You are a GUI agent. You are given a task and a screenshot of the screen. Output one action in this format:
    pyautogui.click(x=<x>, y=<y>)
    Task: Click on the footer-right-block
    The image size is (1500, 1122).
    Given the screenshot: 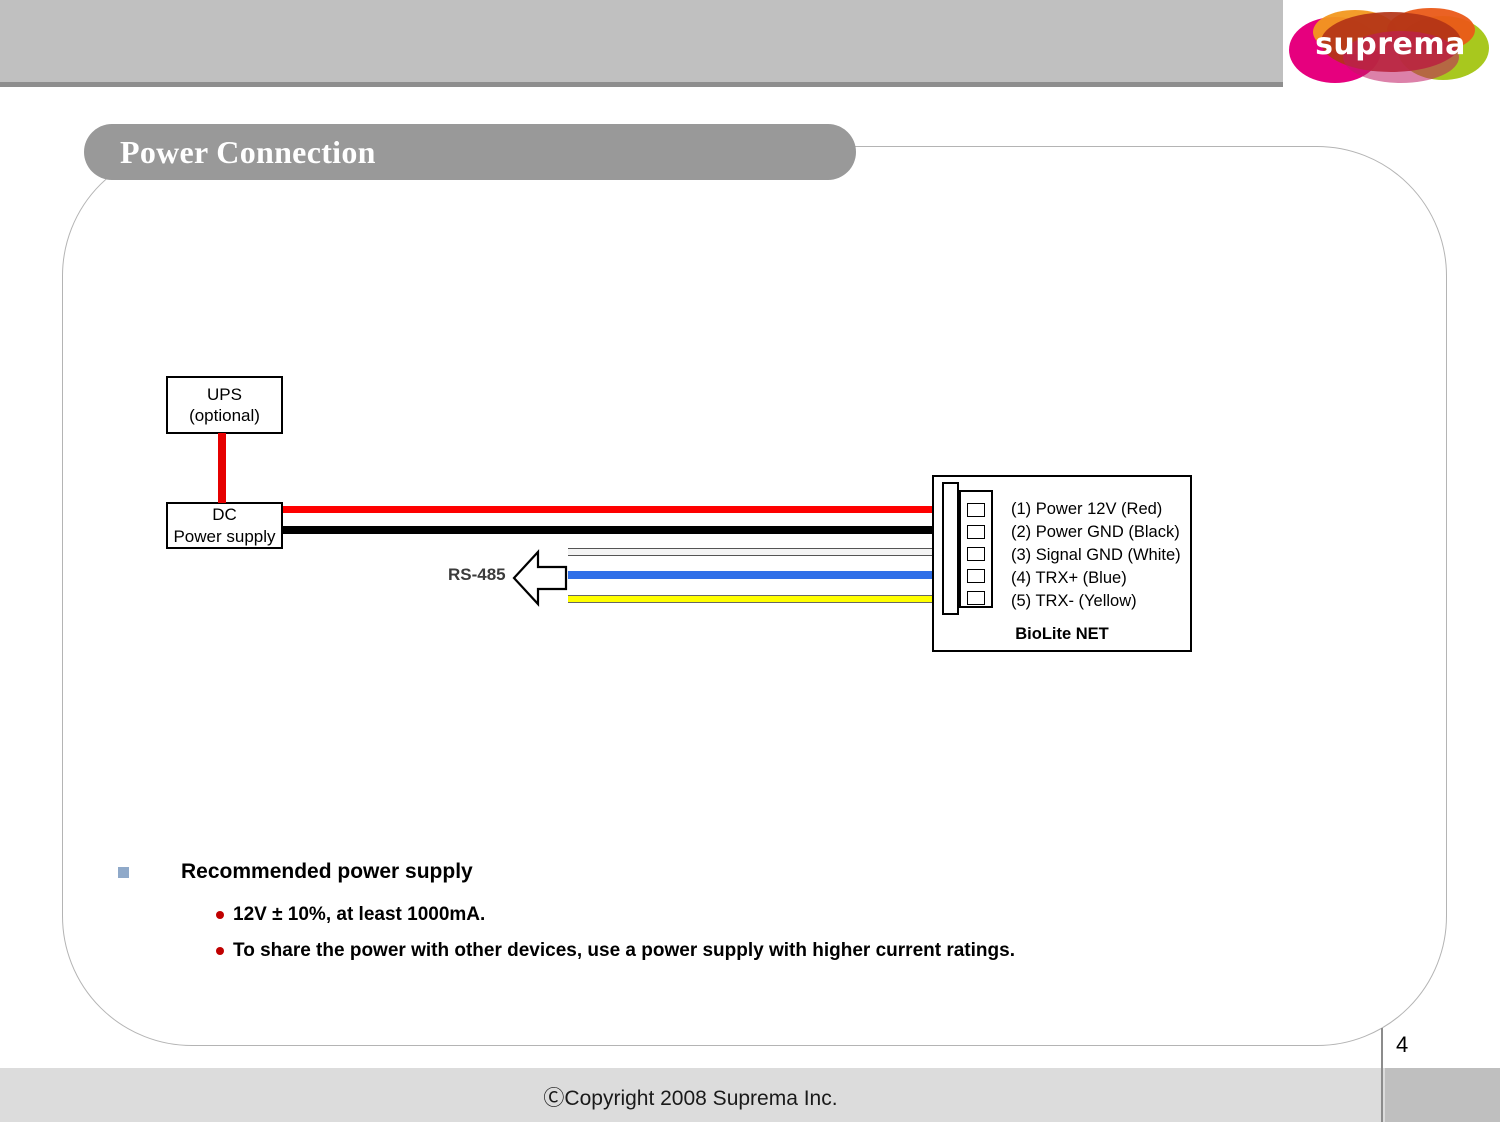 What is the action you would take?
    pyautogui.click(x=1442, y=1095)
    